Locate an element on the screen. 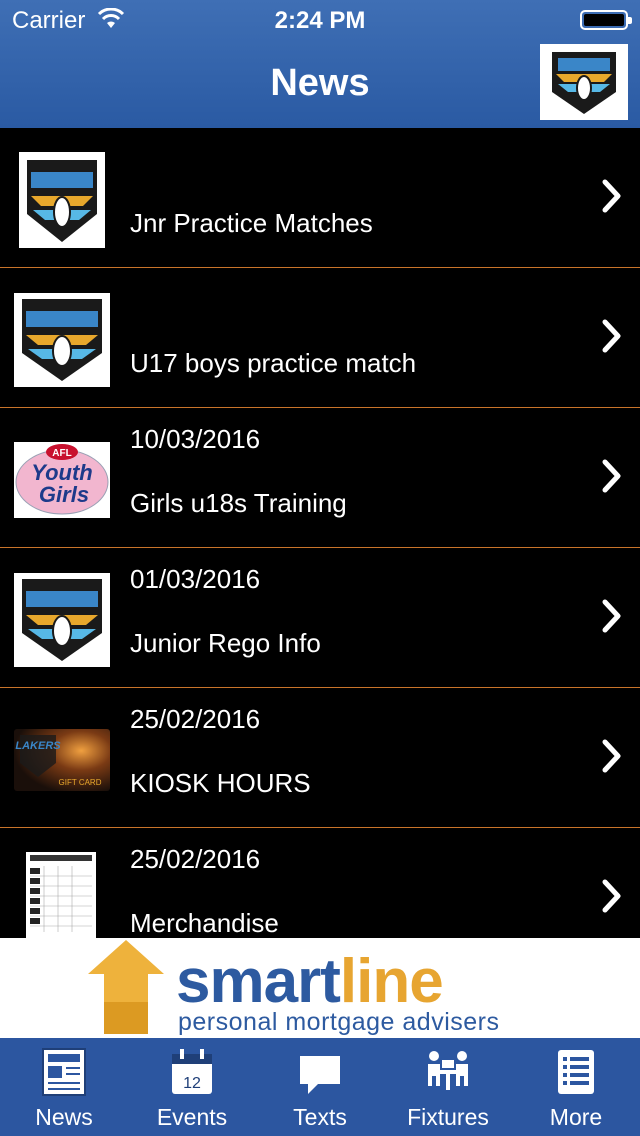 This screenshot has height=1136, width=640. newspaper-icon is located at coordinates (64, 1072).